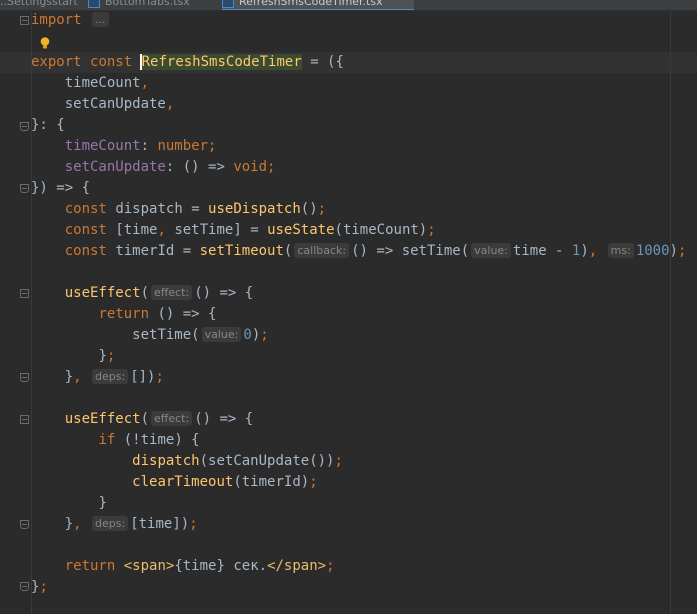 The width and height of the screenshot is (697, 614). I want to click on tab-label: BottomTabs.tsx, so click(147, 4).